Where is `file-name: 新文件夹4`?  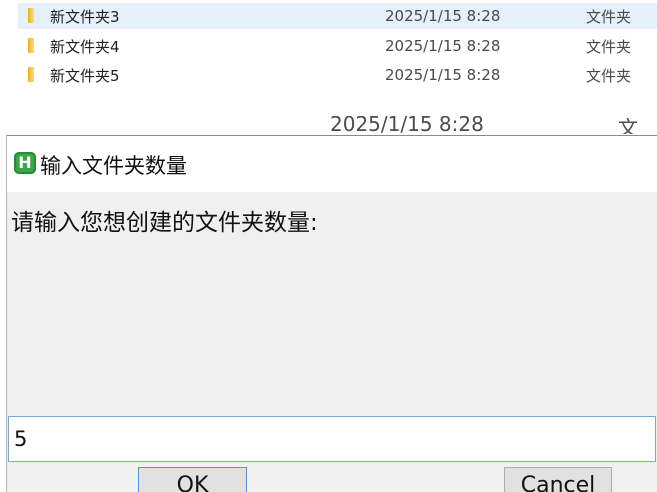
file-name: 新文件夹4 is located at coordinates (85, 46).